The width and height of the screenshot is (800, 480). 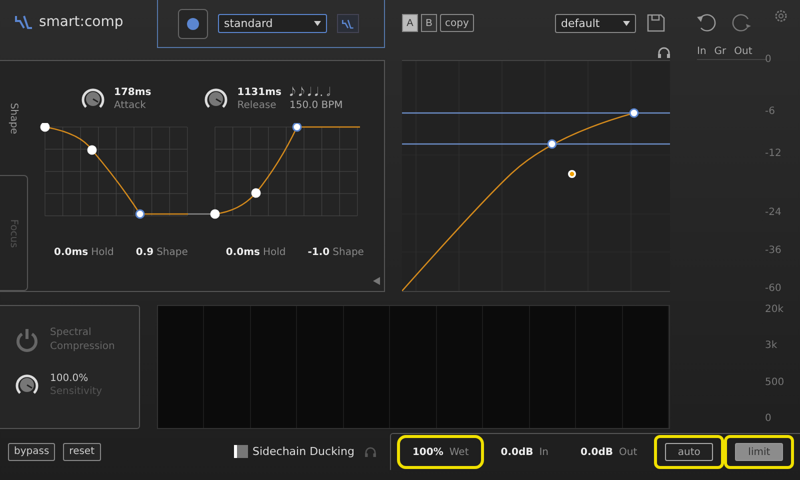 I want to click on app-title: smart:comp, so click(x=81, y=22).